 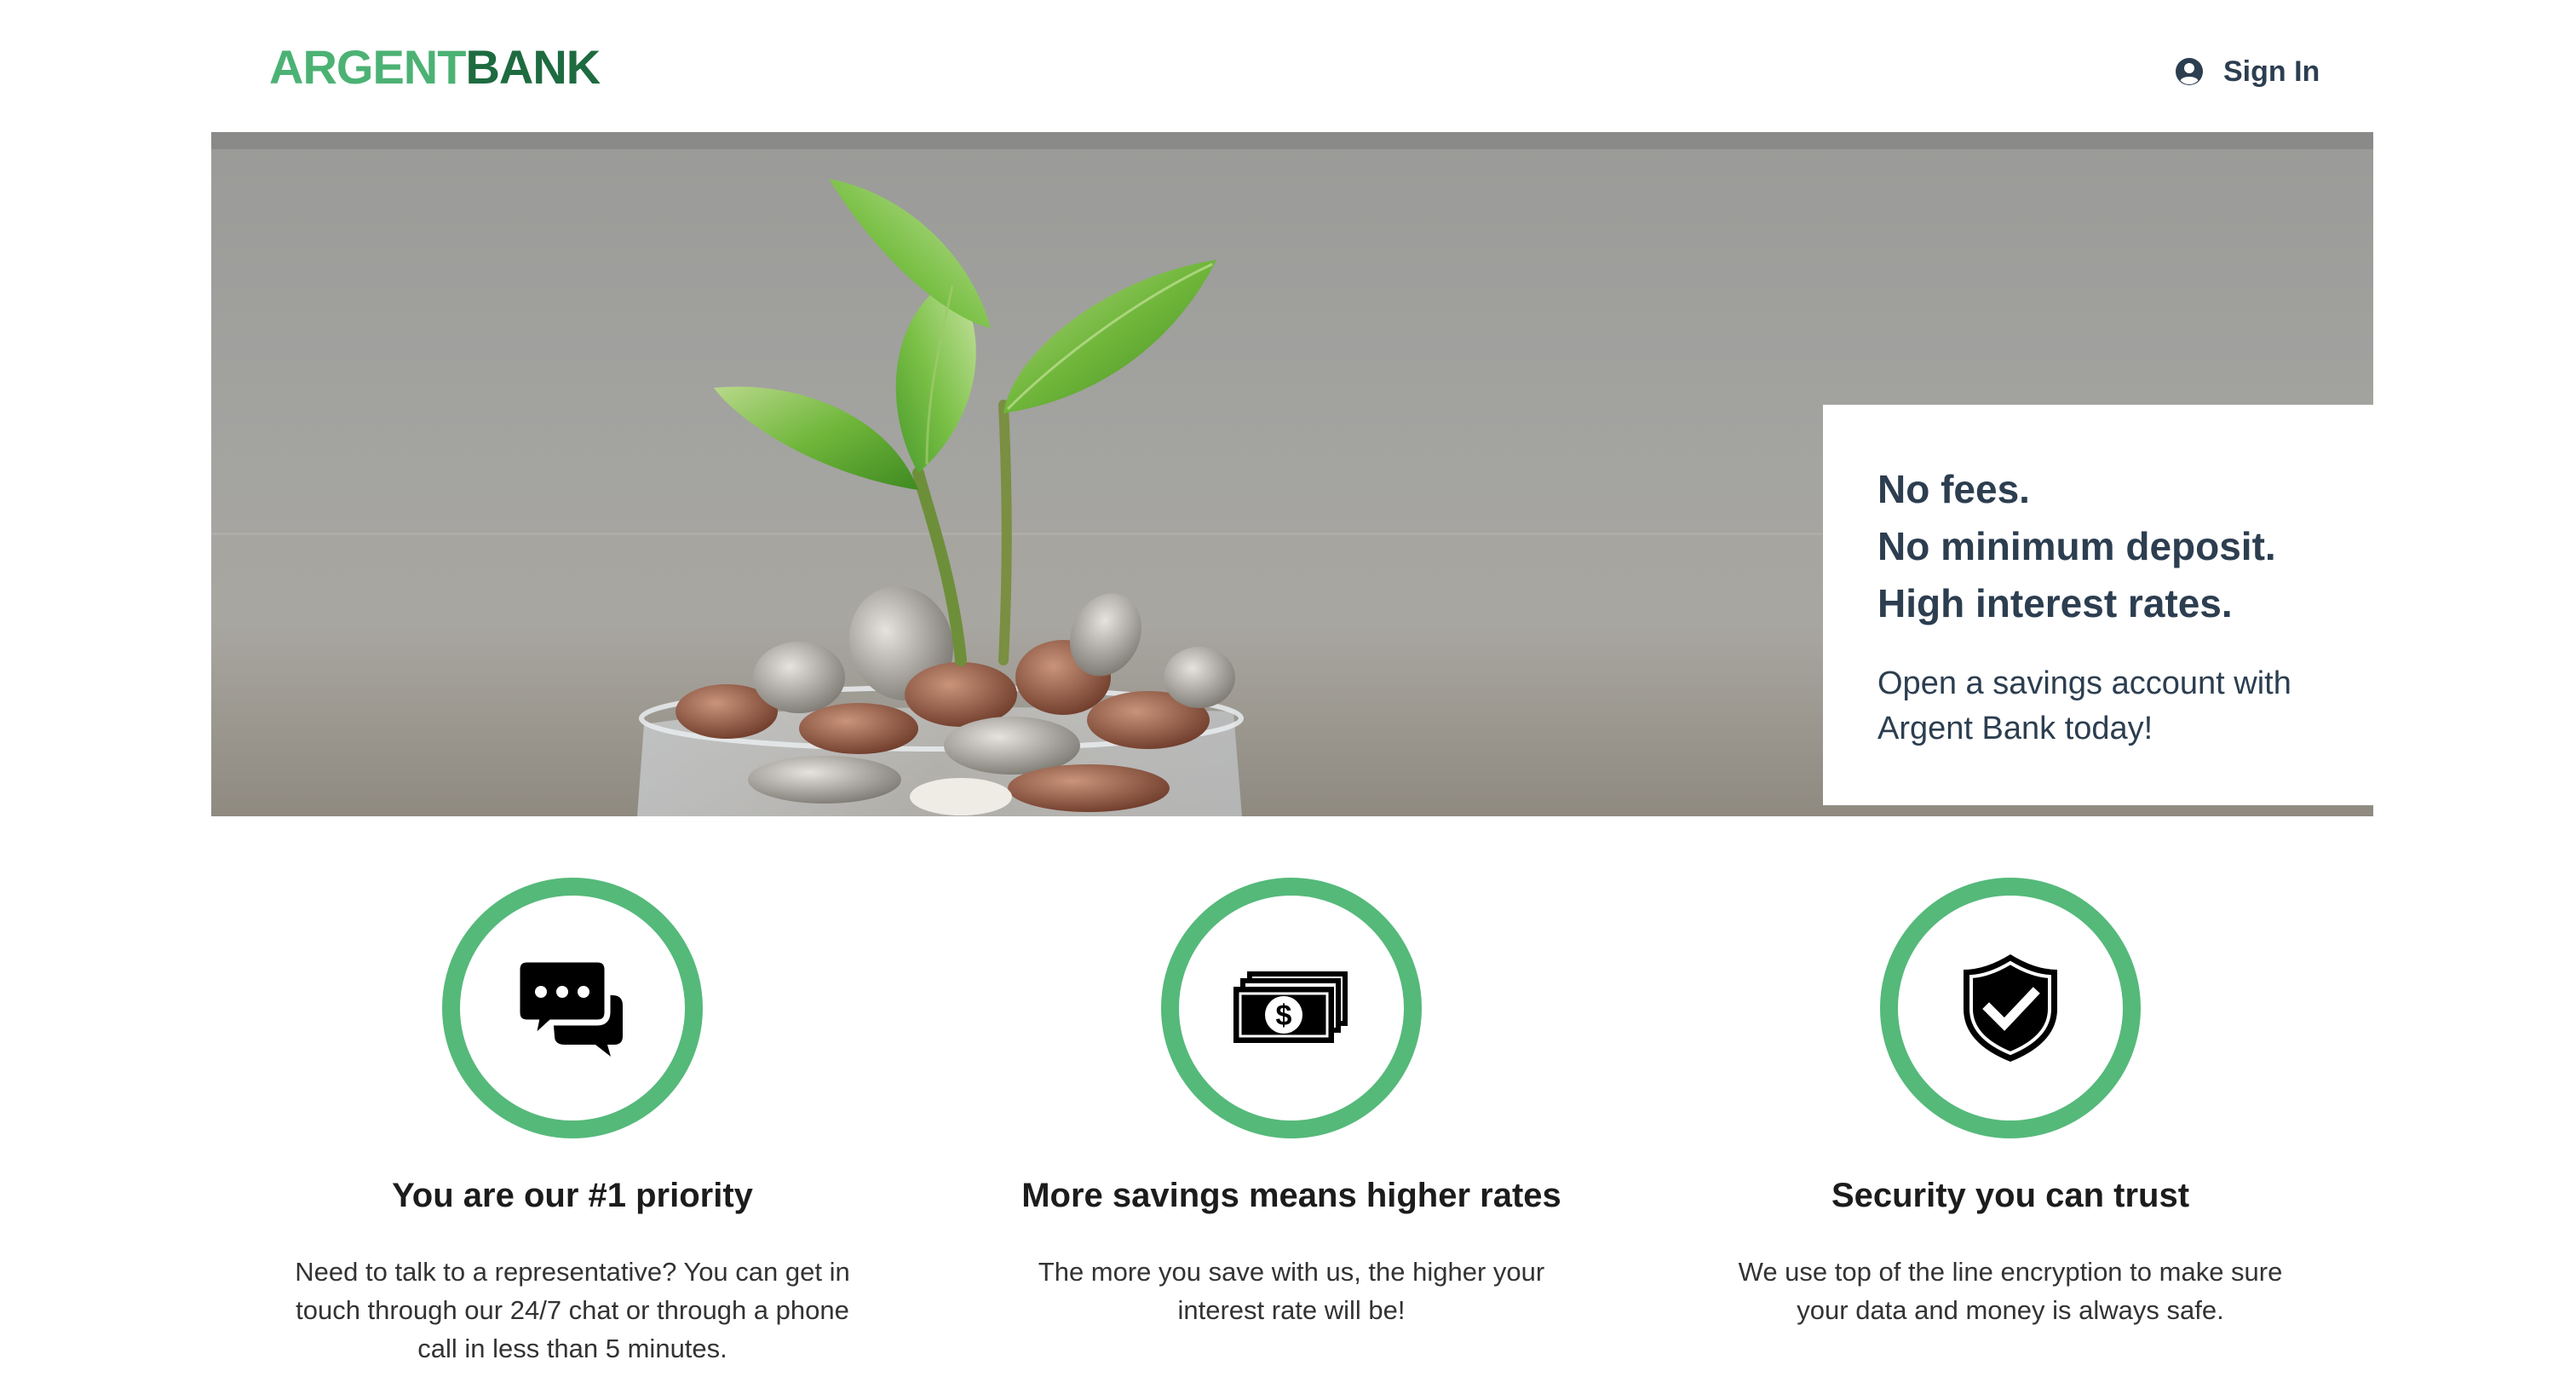 What do you see at coordinates (1954, 489) in the screenshot?
I see `promo-headline-line: No fees.` at bounding box center [1954, 489].